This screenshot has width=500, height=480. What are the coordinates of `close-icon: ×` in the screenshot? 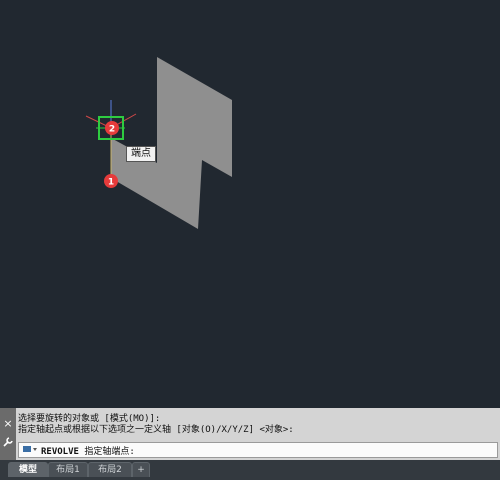 It's located at (8, 424).